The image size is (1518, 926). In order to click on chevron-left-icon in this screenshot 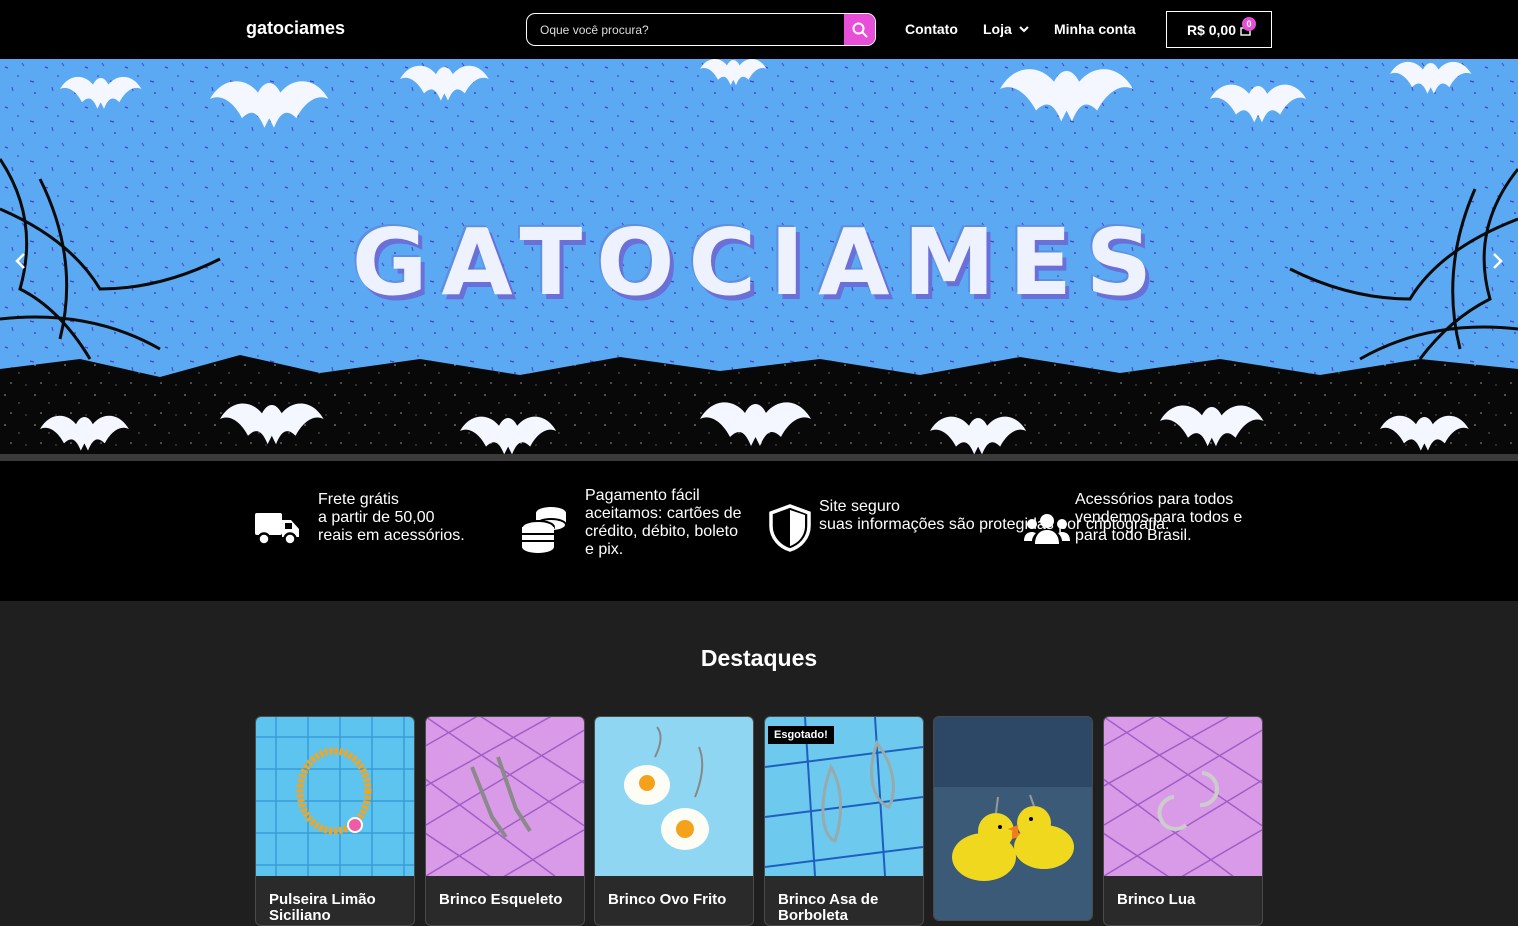, I will do `click(20, 261)`.